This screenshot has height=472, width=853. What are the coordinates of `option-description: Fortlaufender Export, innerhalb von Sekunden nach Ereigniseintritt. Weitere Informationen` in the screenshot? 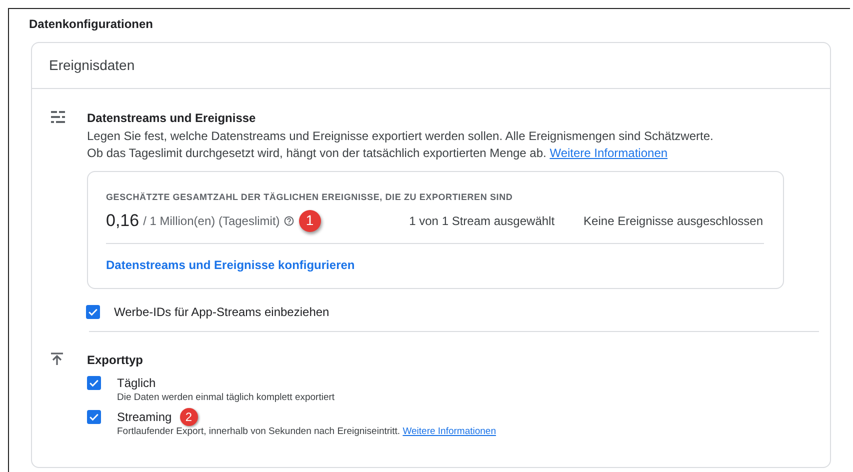 It's located at (306, 431).